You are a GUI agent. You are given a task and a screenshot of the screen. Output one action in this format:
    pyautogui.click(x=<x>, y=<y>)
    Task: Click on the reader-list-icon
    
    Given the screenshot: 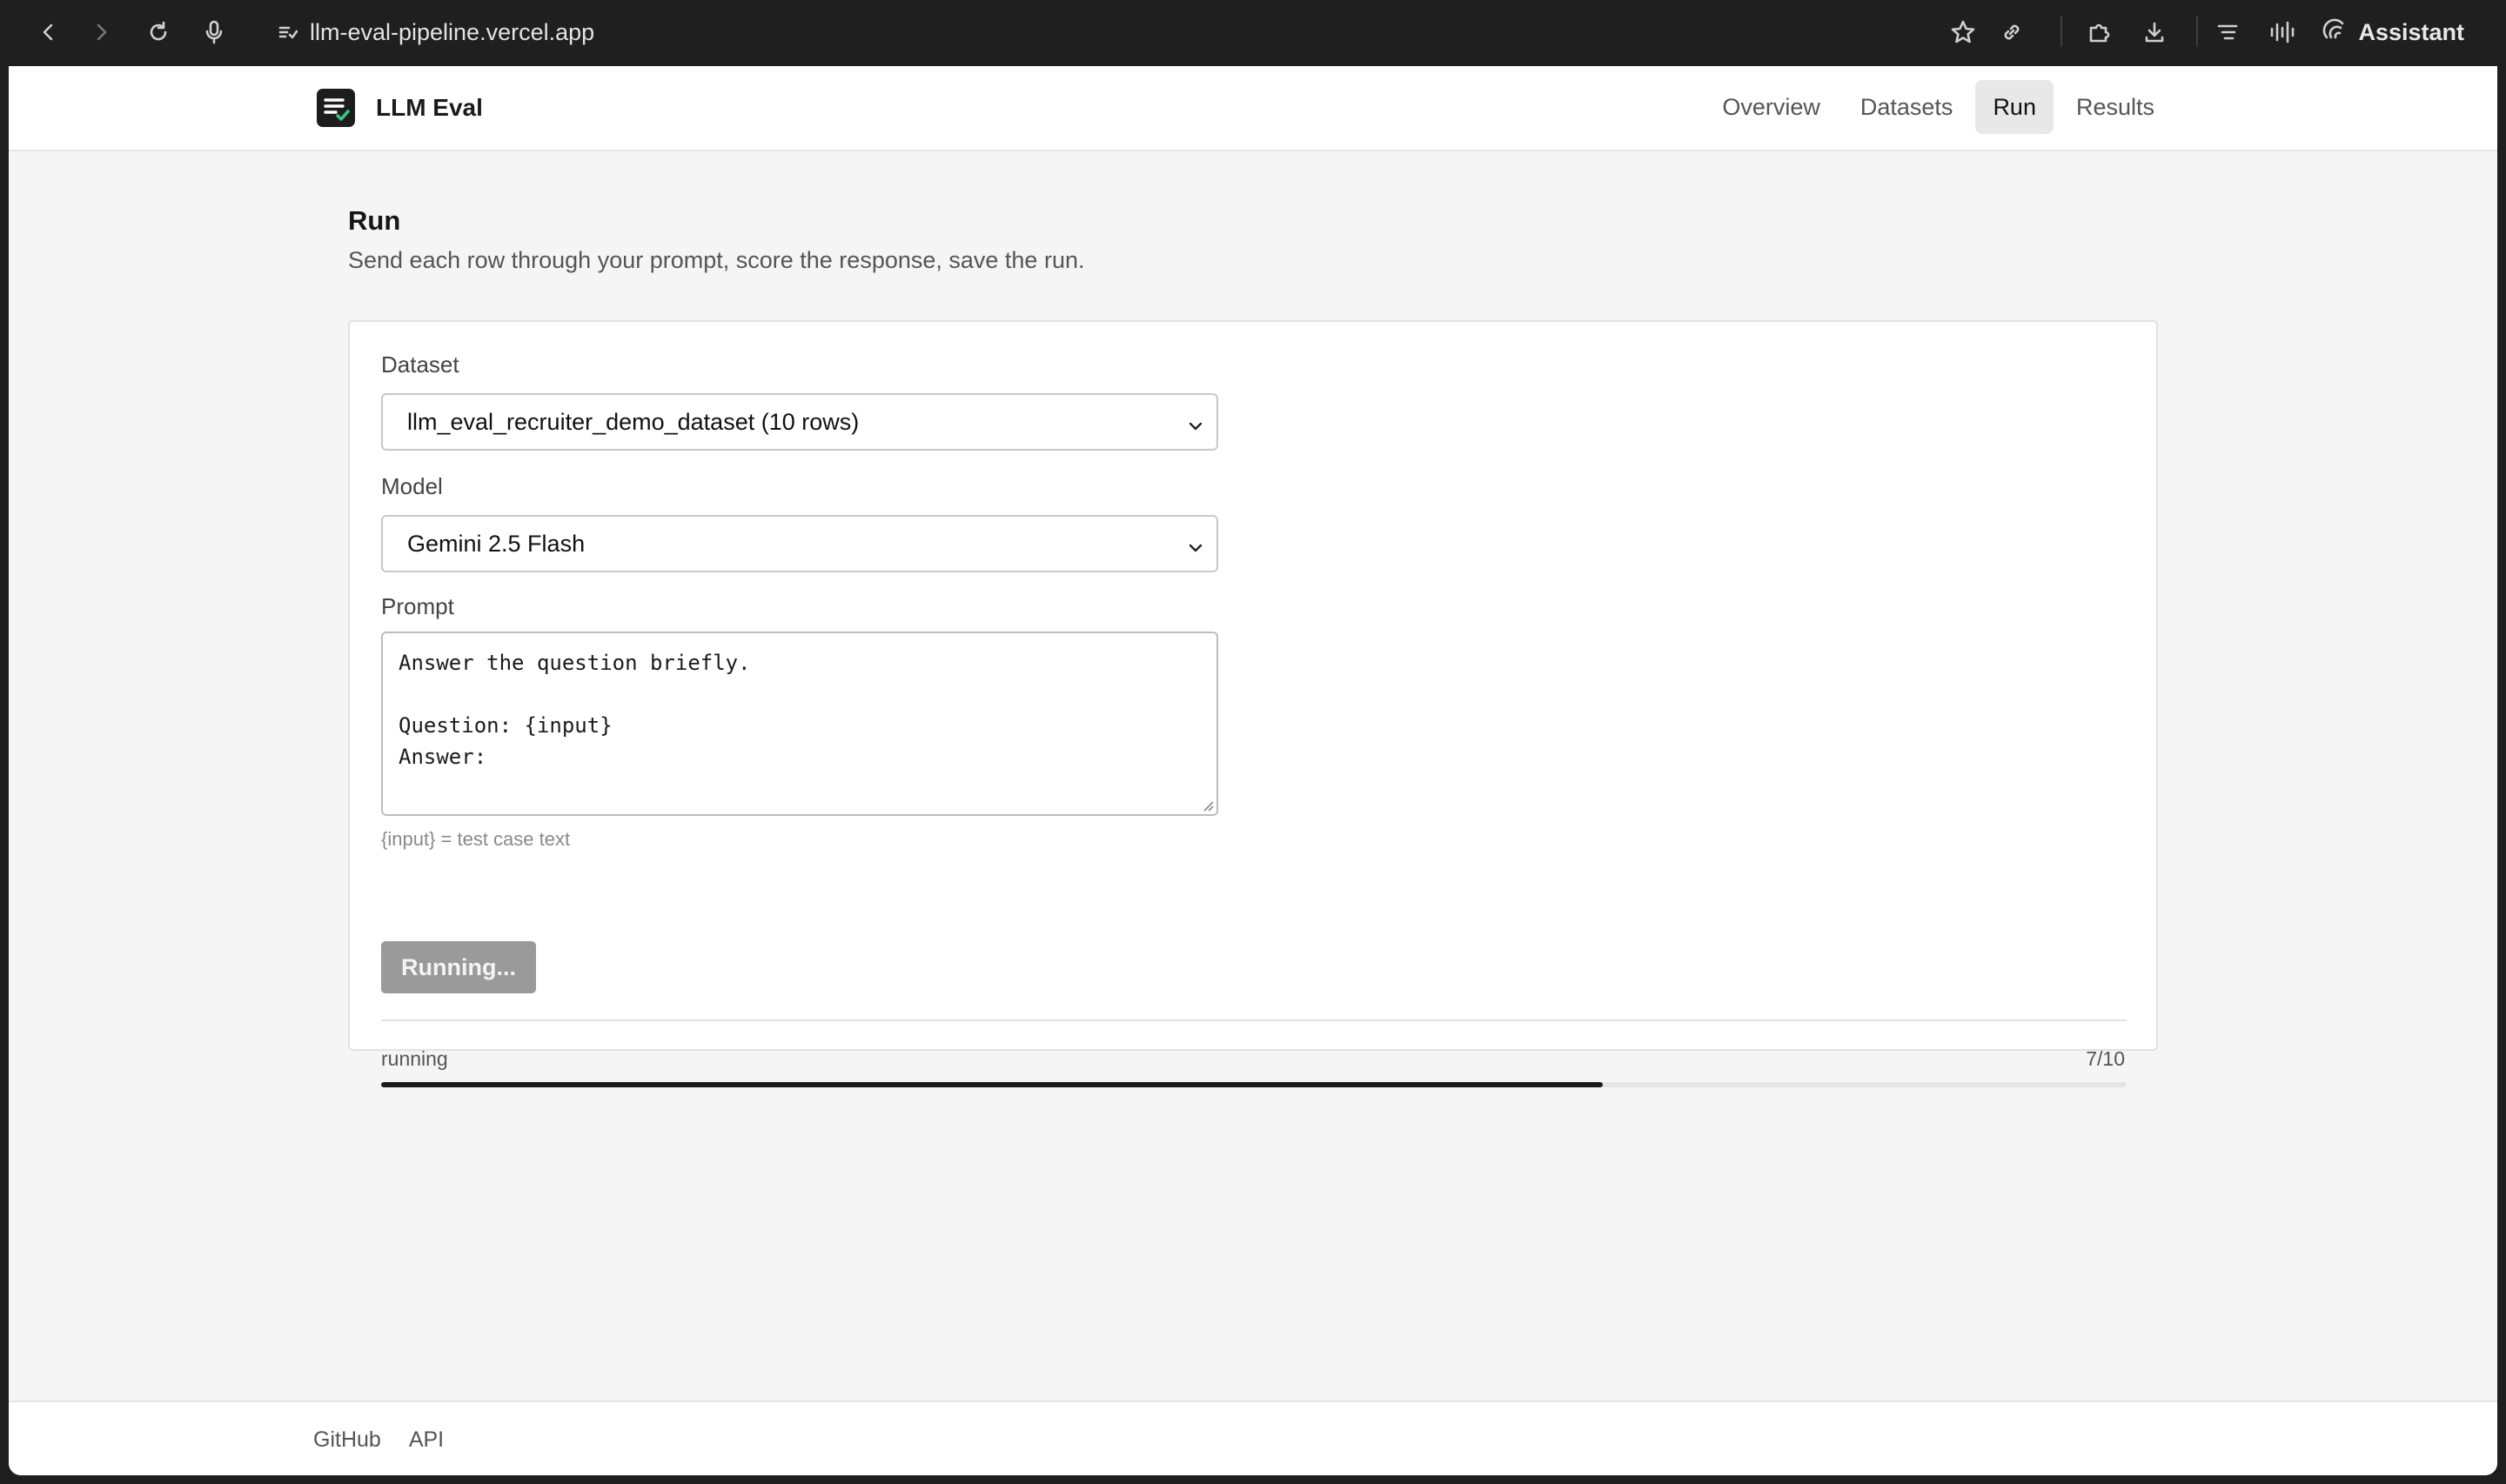 What is the action you would take?
    pyautogui.click(x=2227, y=32)
    